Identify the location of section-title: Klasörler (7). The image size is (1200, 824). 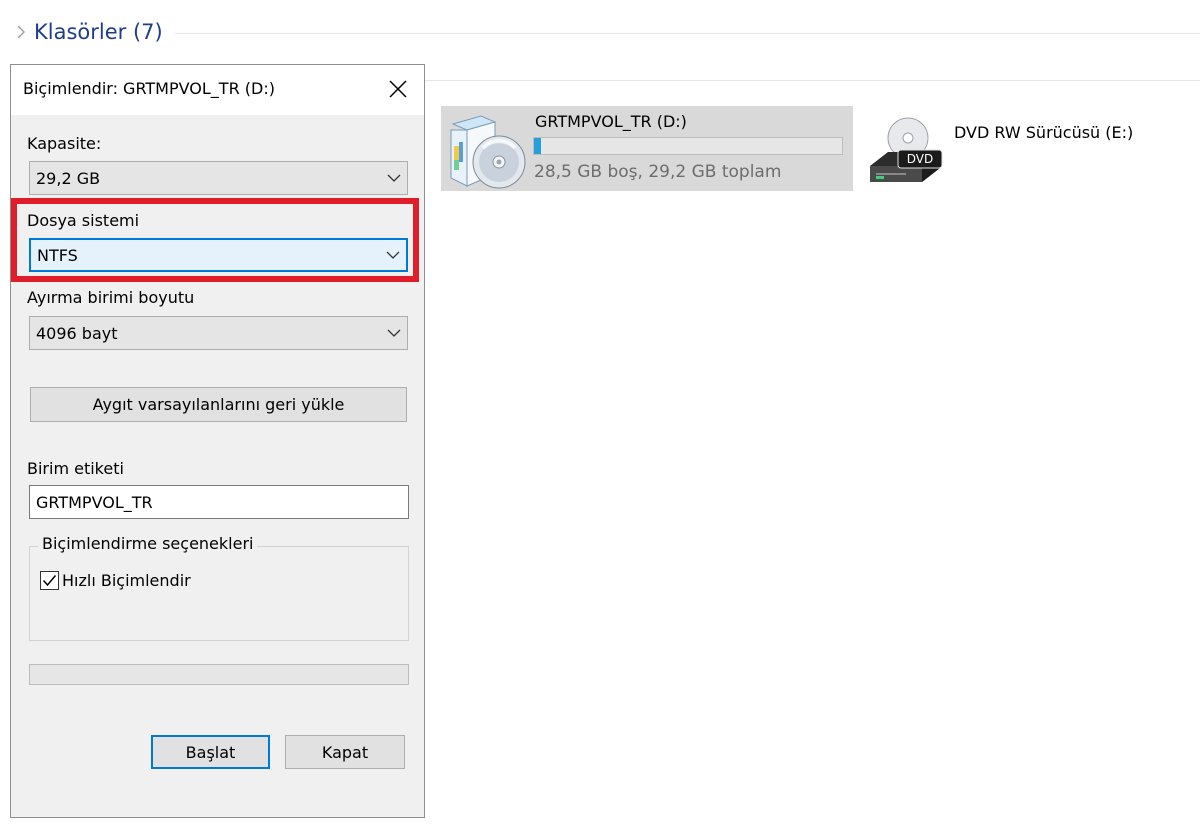
(98, 32).